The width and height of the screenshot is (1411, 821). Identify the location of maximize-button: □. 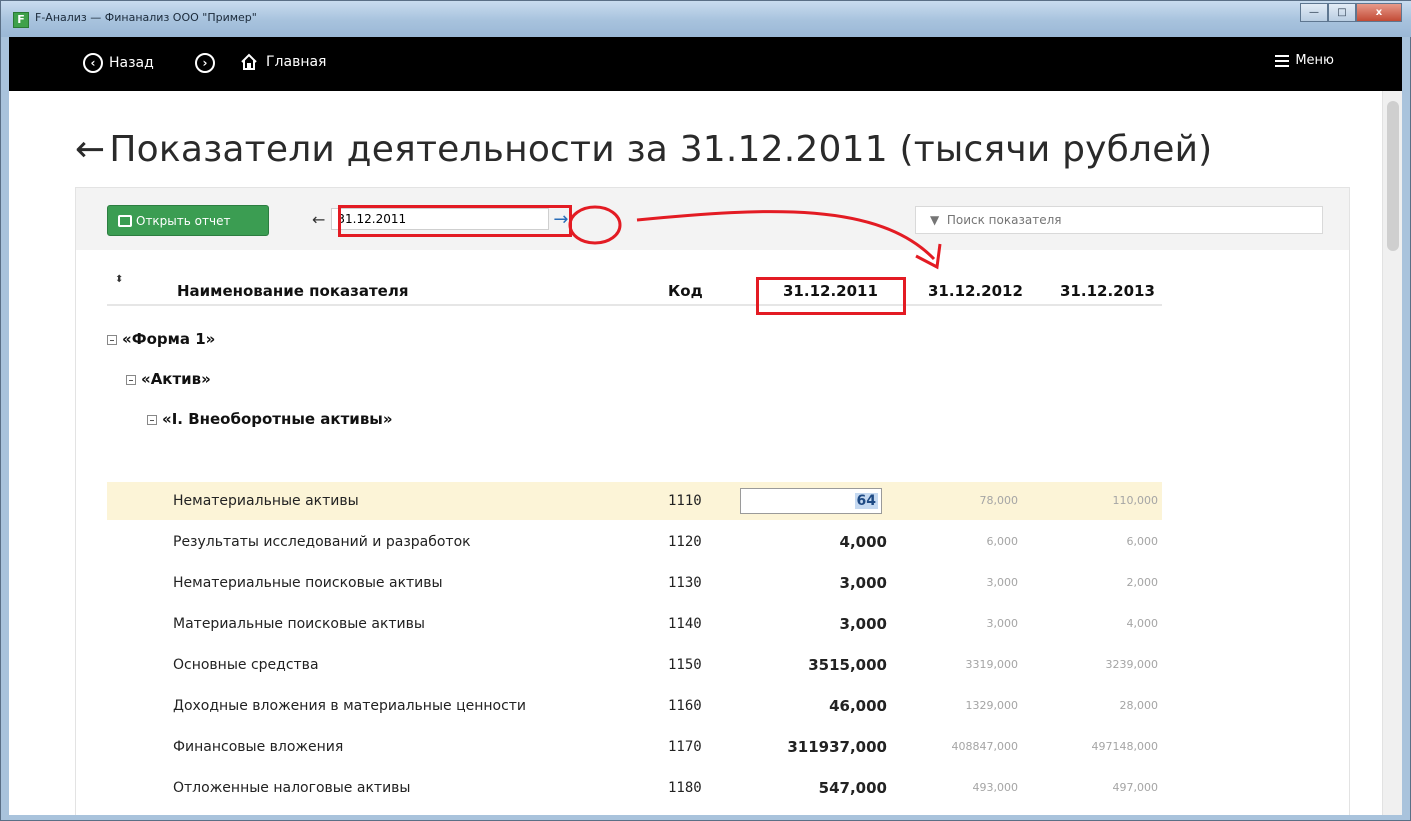
(1342, 12).